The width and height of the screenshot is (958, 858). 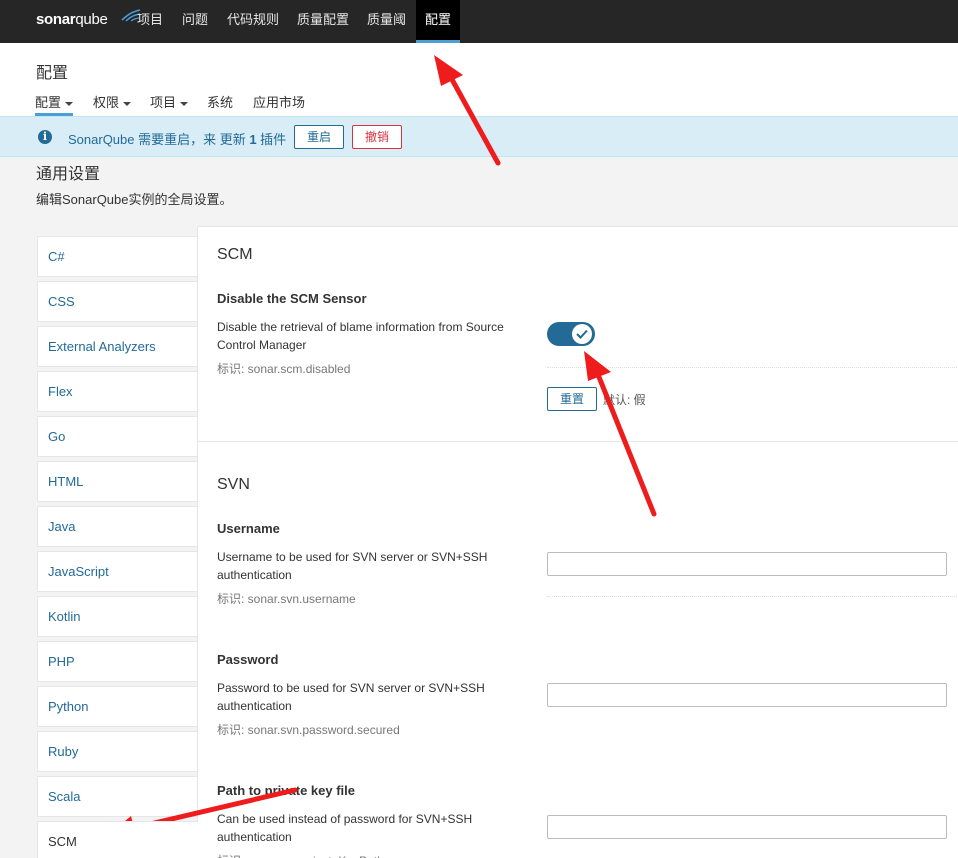 I want to click on subnav-projects-label: 项目, so click(x=163, y=102).